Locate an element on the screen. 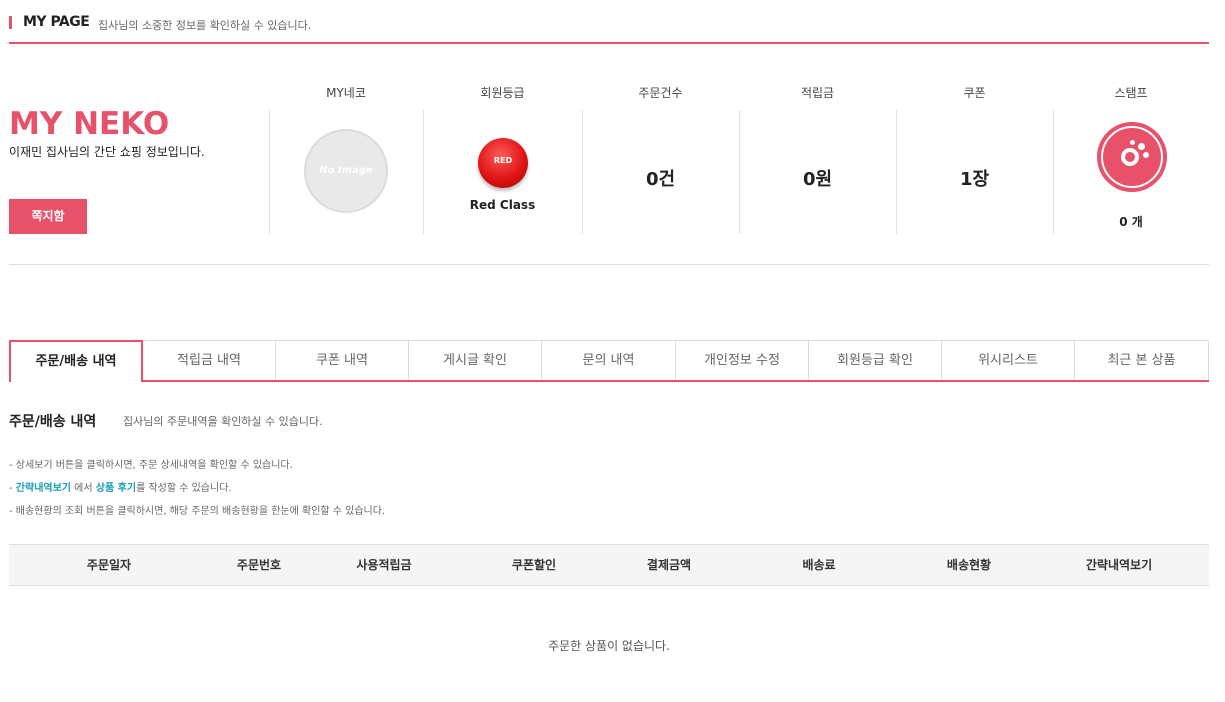 Image resolution: width=1225 pixels, height=702 pixels. page-header: MY PAGE 집사님의 소중한 정보를 확인하실 수 있습니다. is located at coordinates (609, 26).